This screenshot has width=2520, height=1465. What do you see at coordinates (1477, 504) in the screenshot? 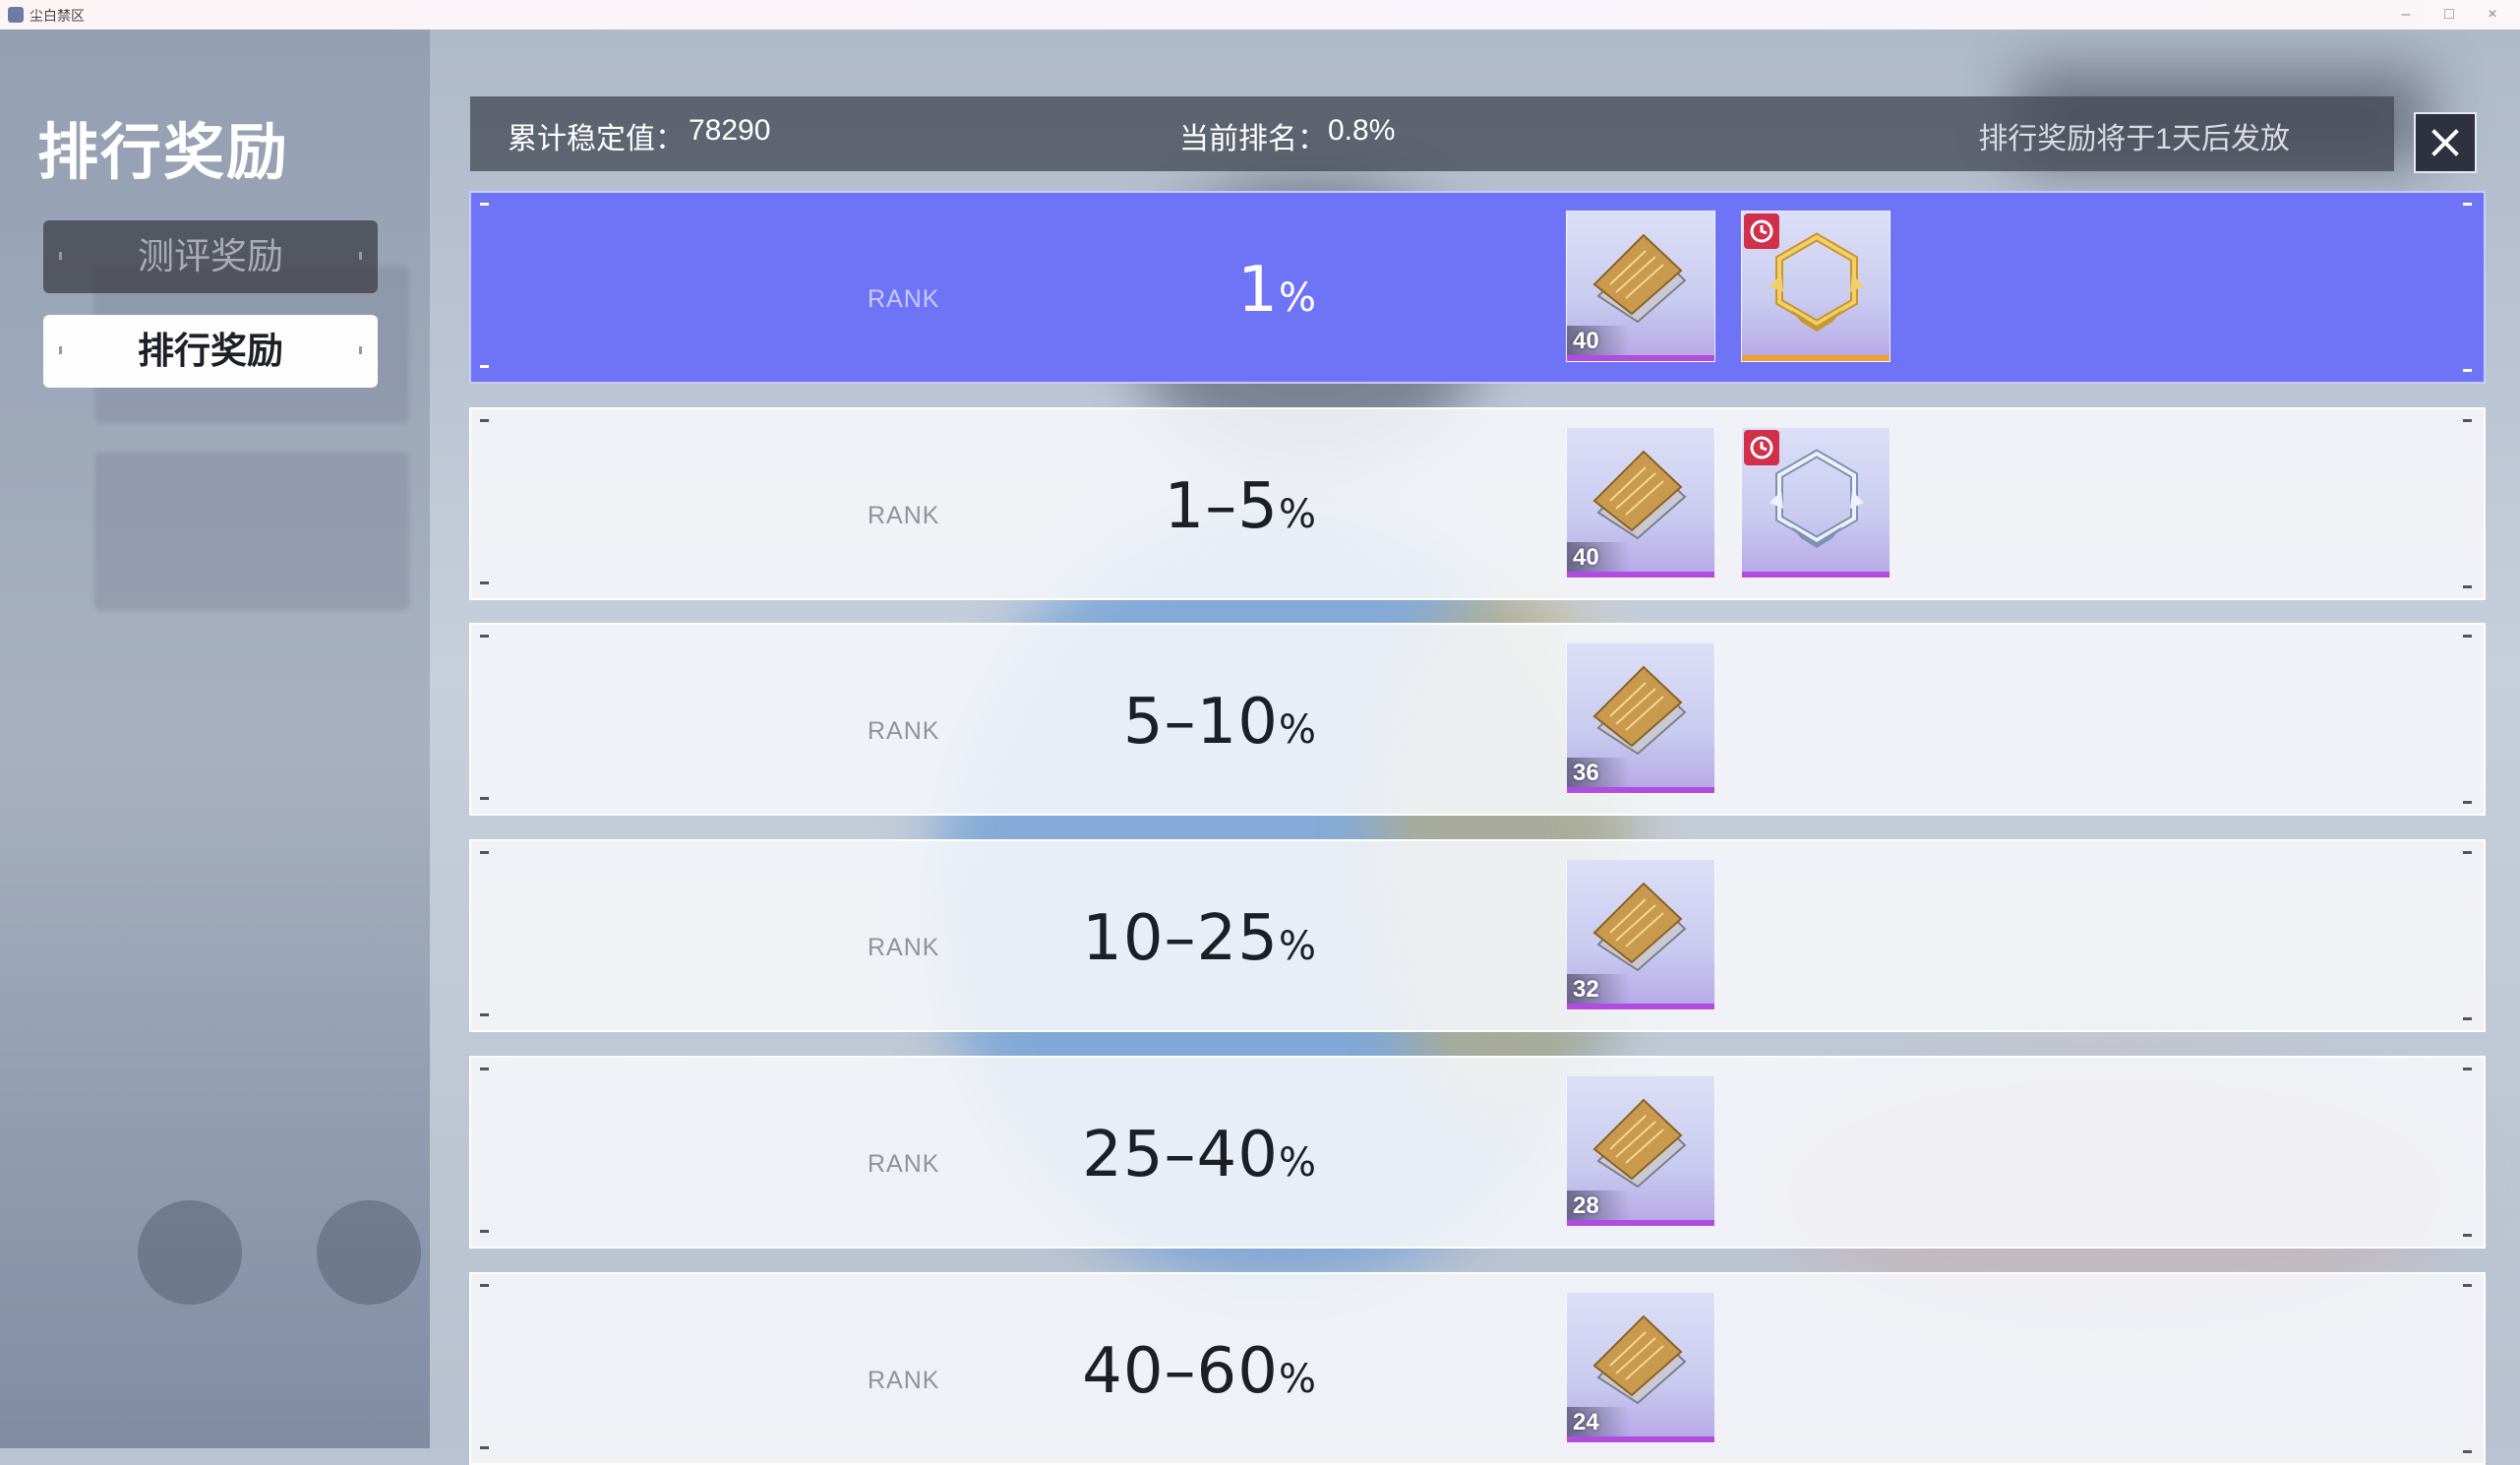
I see `reward-tier-row: 1–5% RANK 40` at bounding box center [1477, 504].